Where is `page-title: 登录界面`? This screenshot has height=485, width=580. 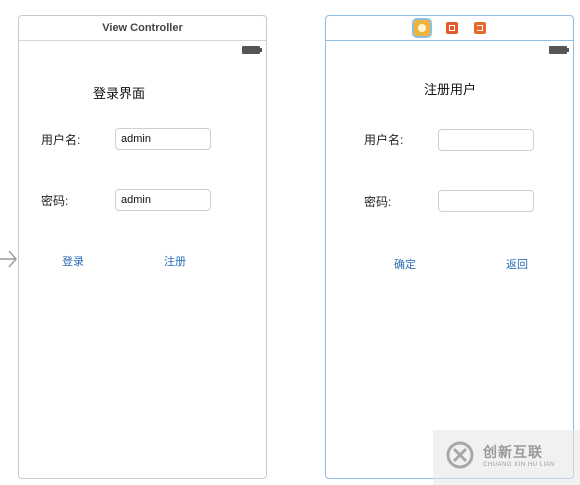
page-title: 登录界面 is located at coordinates (119, 93).